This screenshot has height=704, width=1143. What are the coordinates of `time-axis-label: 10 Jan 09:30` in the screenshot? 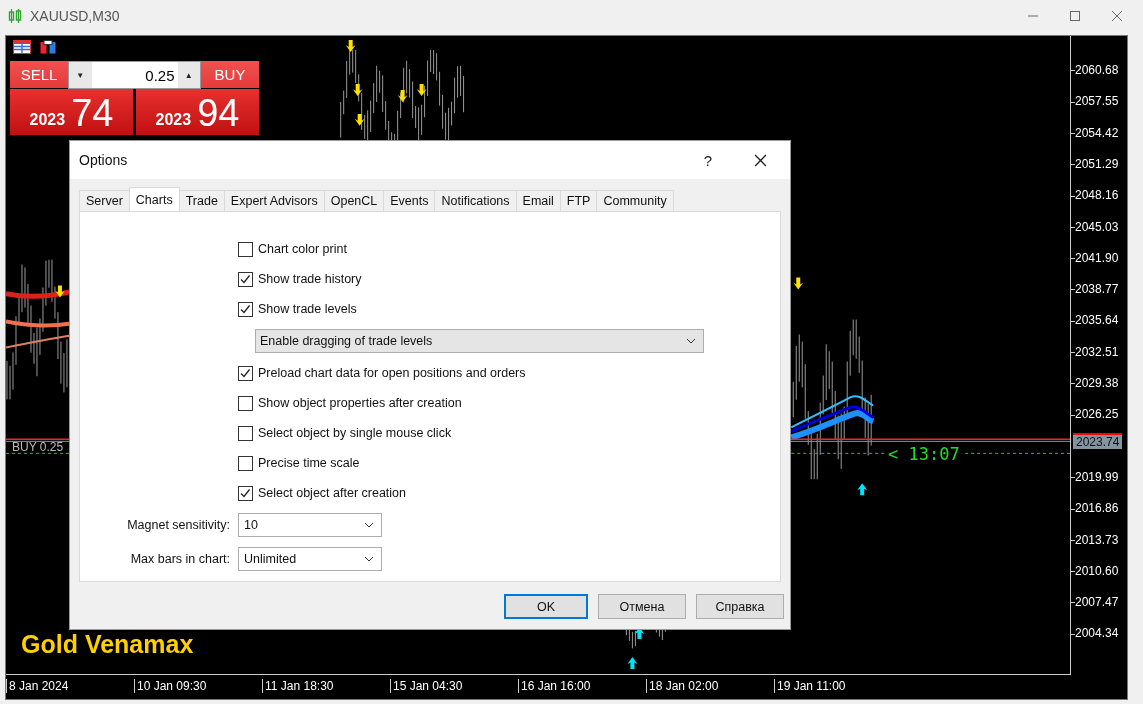 It's located at (170, 686).